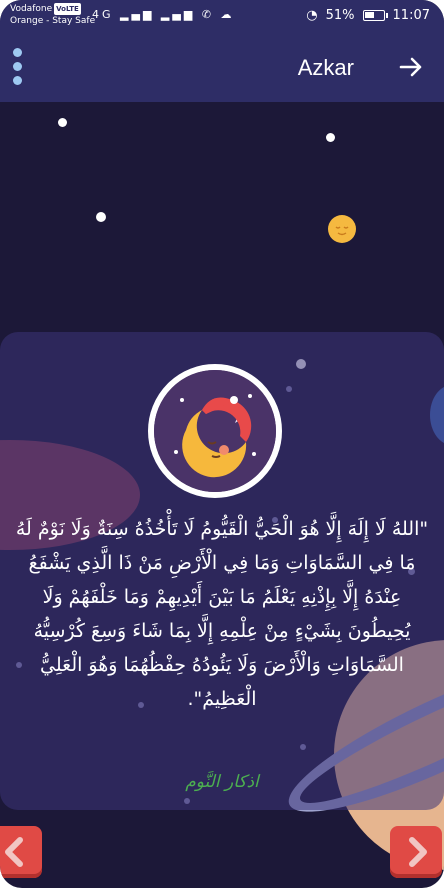  I want to click on signal-icon-2: ▂▄▆, so click(178, 14).